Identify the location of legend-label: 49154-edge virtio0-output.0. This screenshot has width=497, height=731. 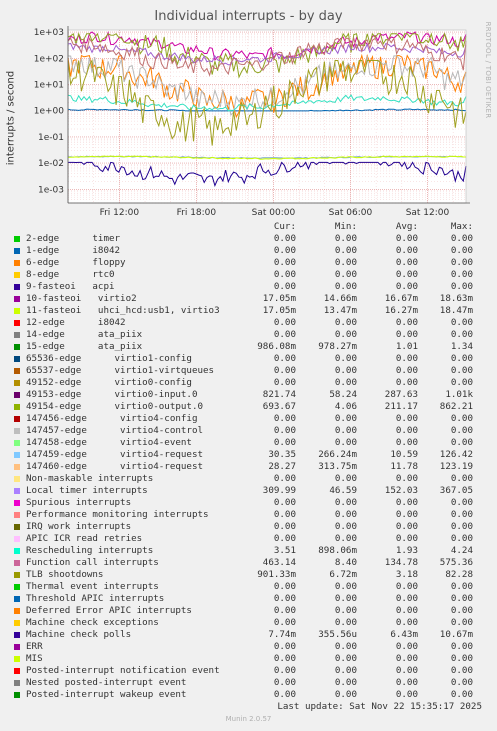
(115, 406).